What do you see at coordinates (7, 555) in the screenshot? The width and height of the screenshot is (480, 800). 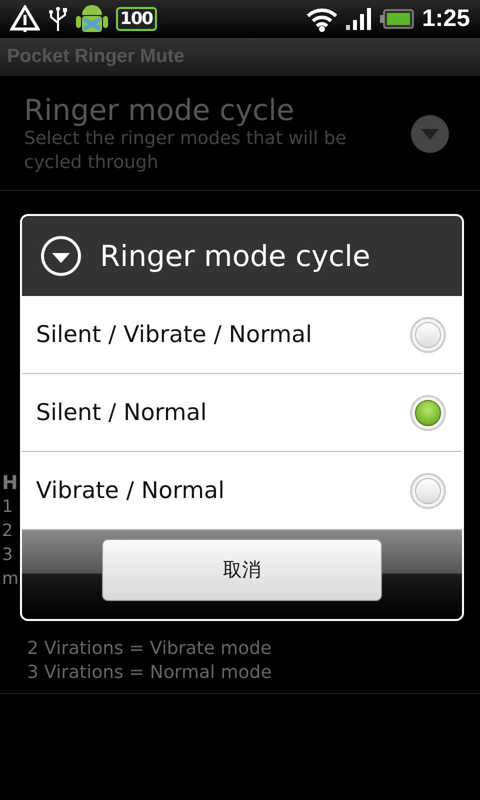 I see `help-text-fragment: 3` at bounding box center [7, 555].